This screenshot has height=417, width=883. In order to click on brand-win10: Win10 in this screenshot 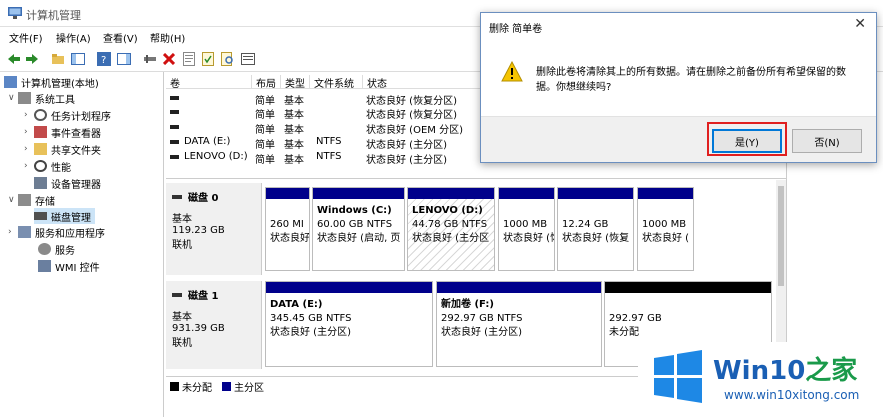, I will do `click(759, 371)`.